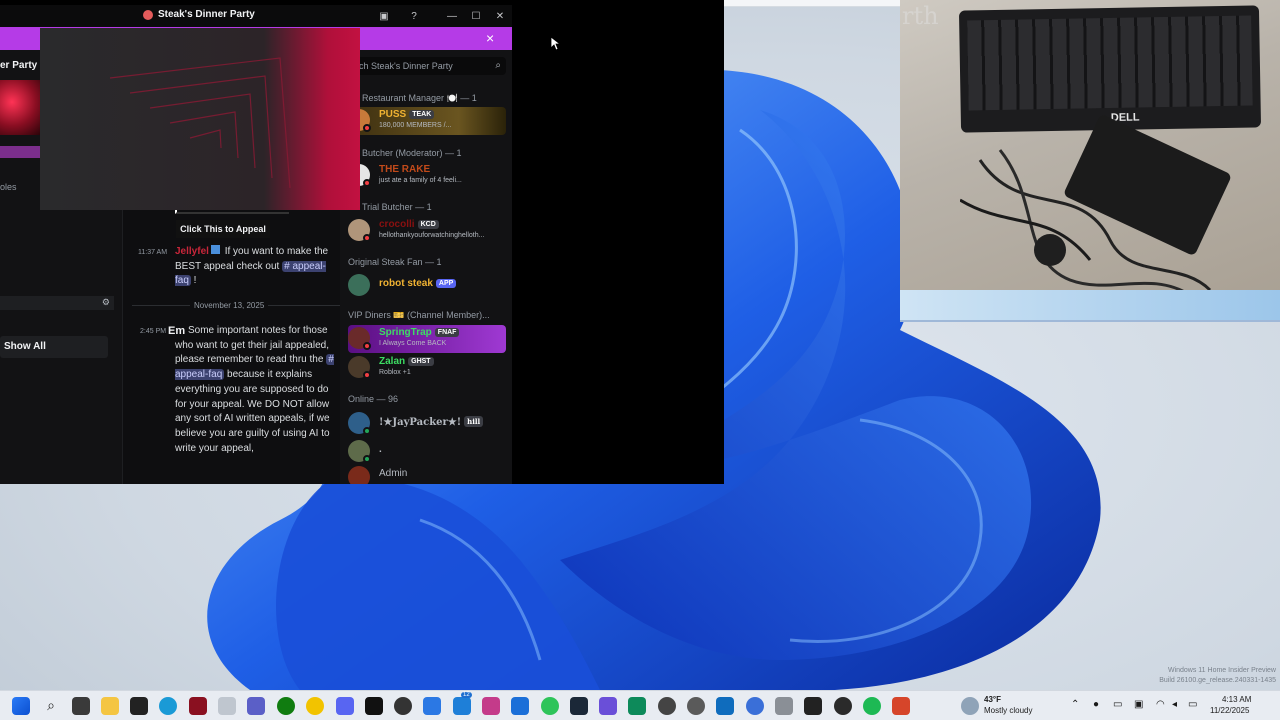 The width and height of the screenshot is (1280, 720). What do you see at coordinates (446, 283) in the screenshot?
I see `app-tag: APP` at bounding box center [446, 283].